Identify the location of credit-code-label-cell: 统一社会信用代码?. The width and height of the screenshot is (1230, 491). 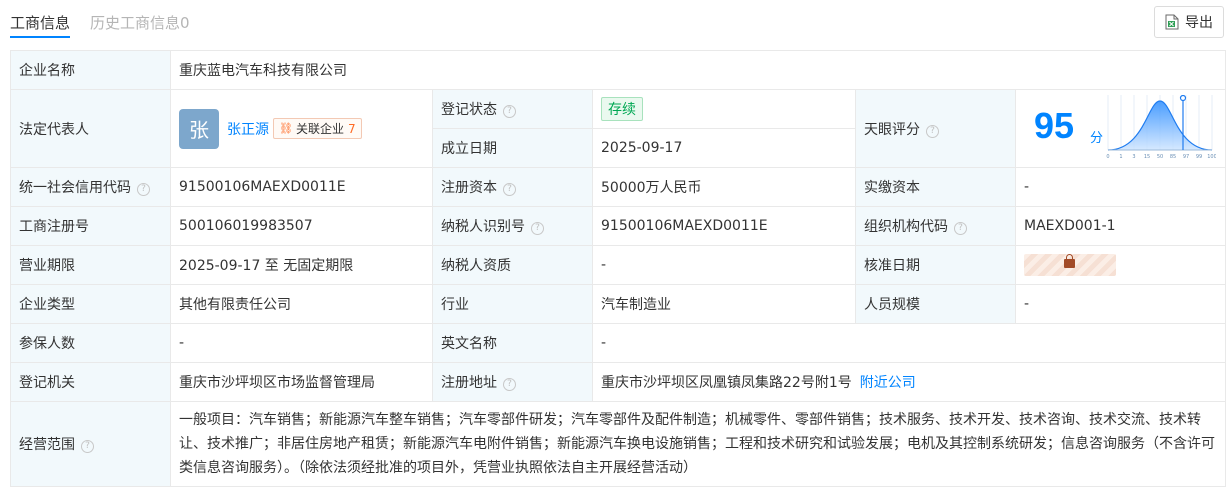
(90, 187).